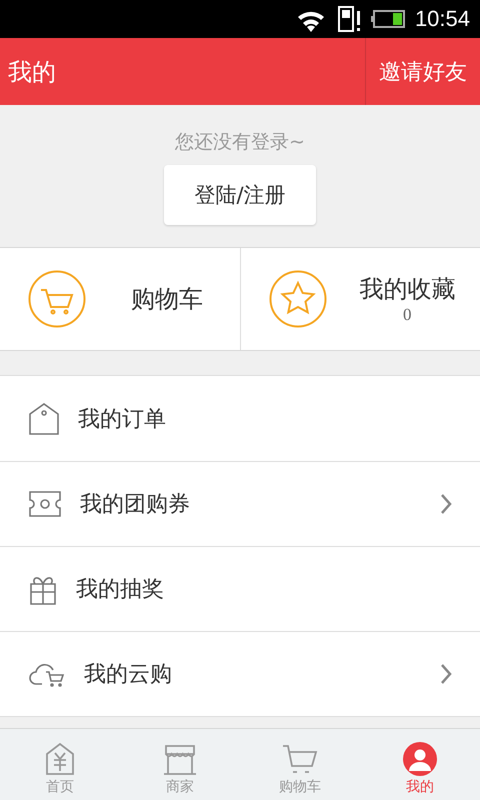 Image resolution: width=480 pixels, height=800 pixels. Describe the element at coordinates (422, 71) in the screenshot. I see `invite-friends-button: 邀请好友` at that location.